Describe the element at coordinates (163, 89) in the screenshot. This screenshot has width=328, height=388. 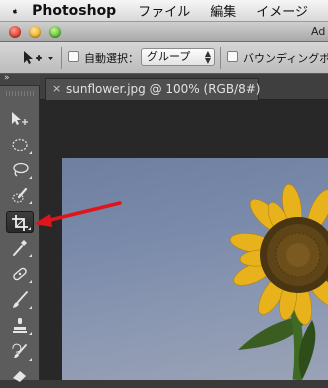
I see `document-tab-title: sunflower.jpg @ 100% (RGB/8#)` at that location.